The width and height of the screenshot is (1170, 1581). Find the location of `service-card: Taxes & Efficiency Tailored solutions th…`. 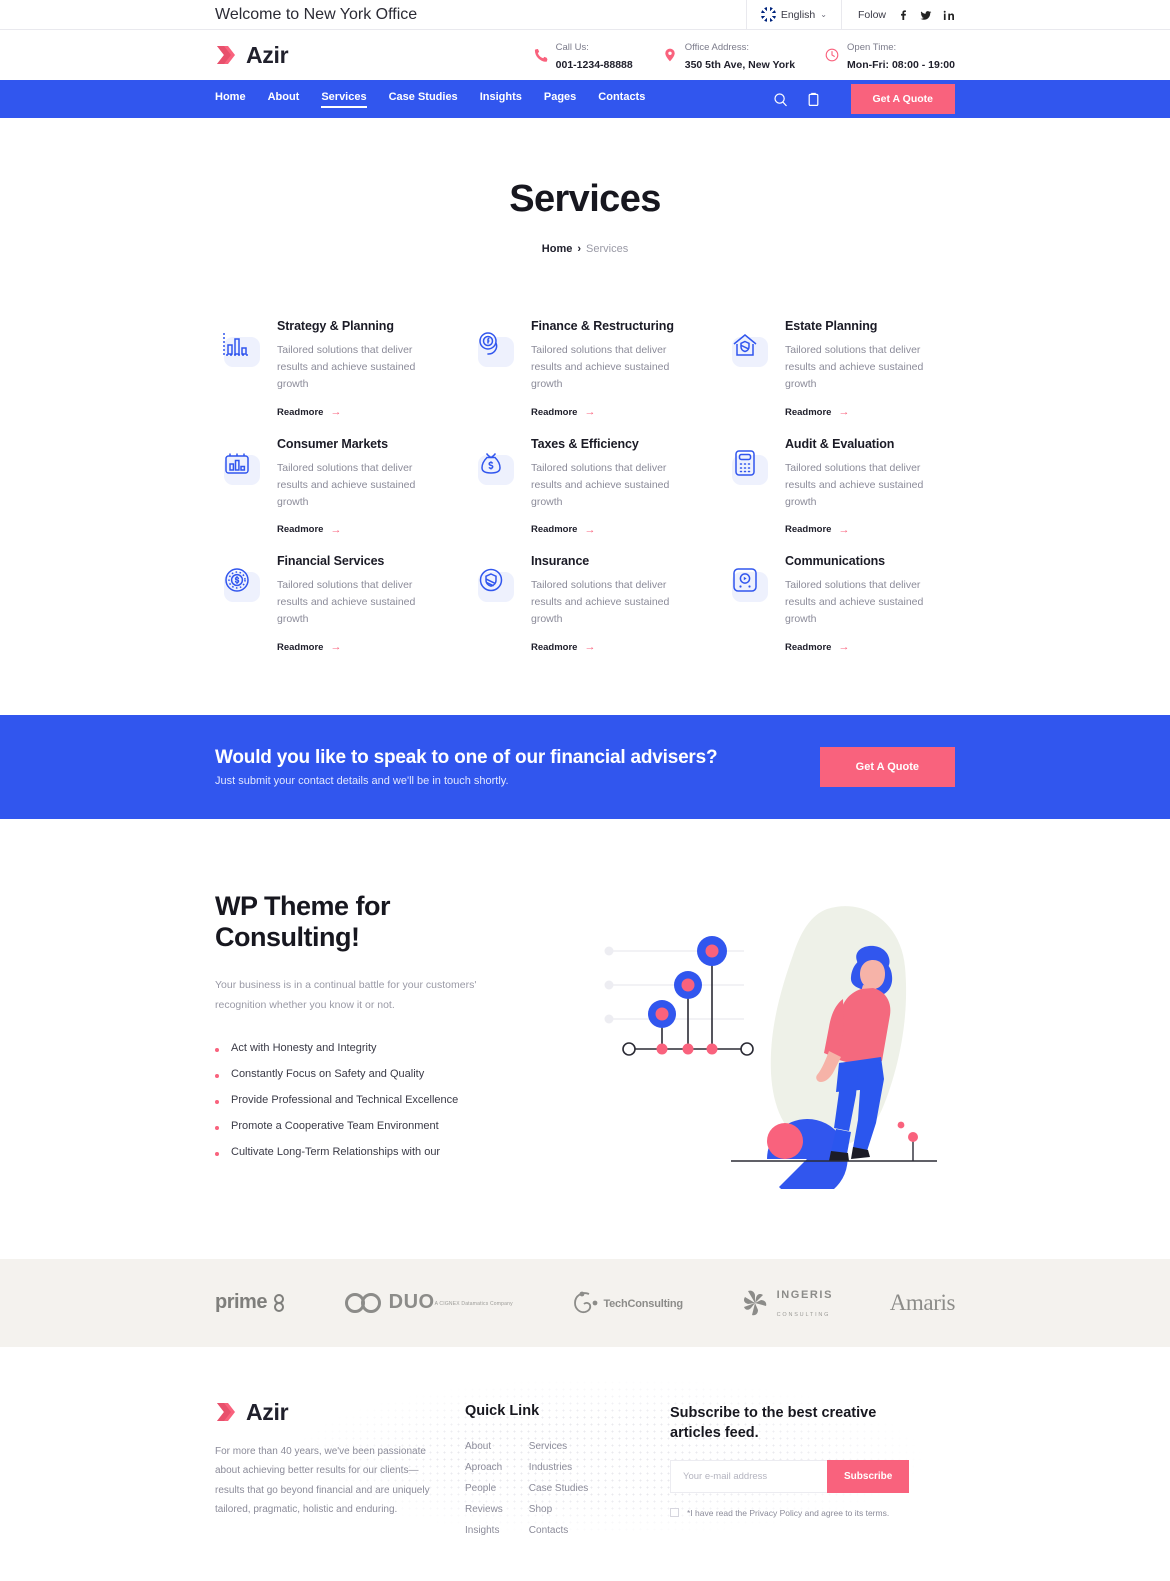

service-card: Taxes & Efficiency Tailored solutions th… is located at coordinates (585, 487).